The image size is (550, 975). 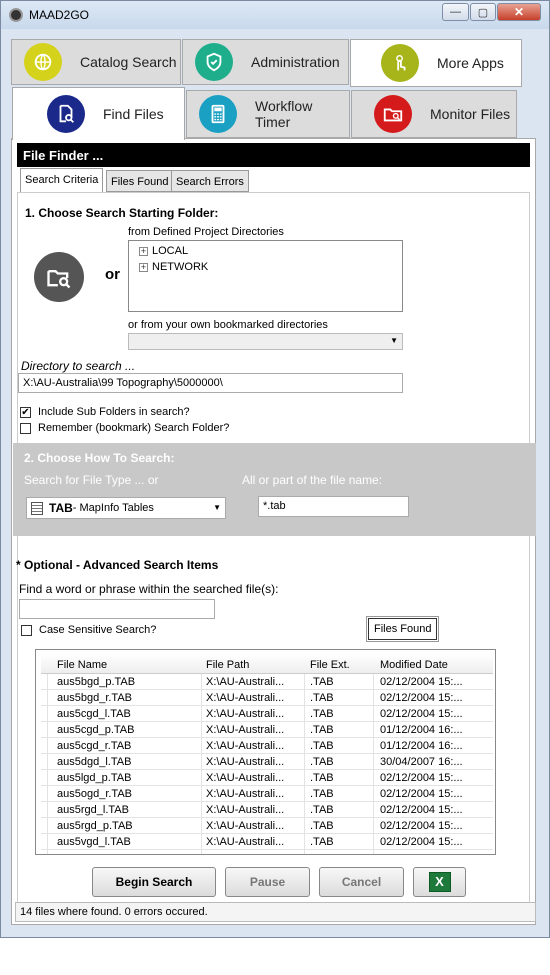 I want to click on table-cell: aus5vgd_l.TAB, so click(x=94, y=842).